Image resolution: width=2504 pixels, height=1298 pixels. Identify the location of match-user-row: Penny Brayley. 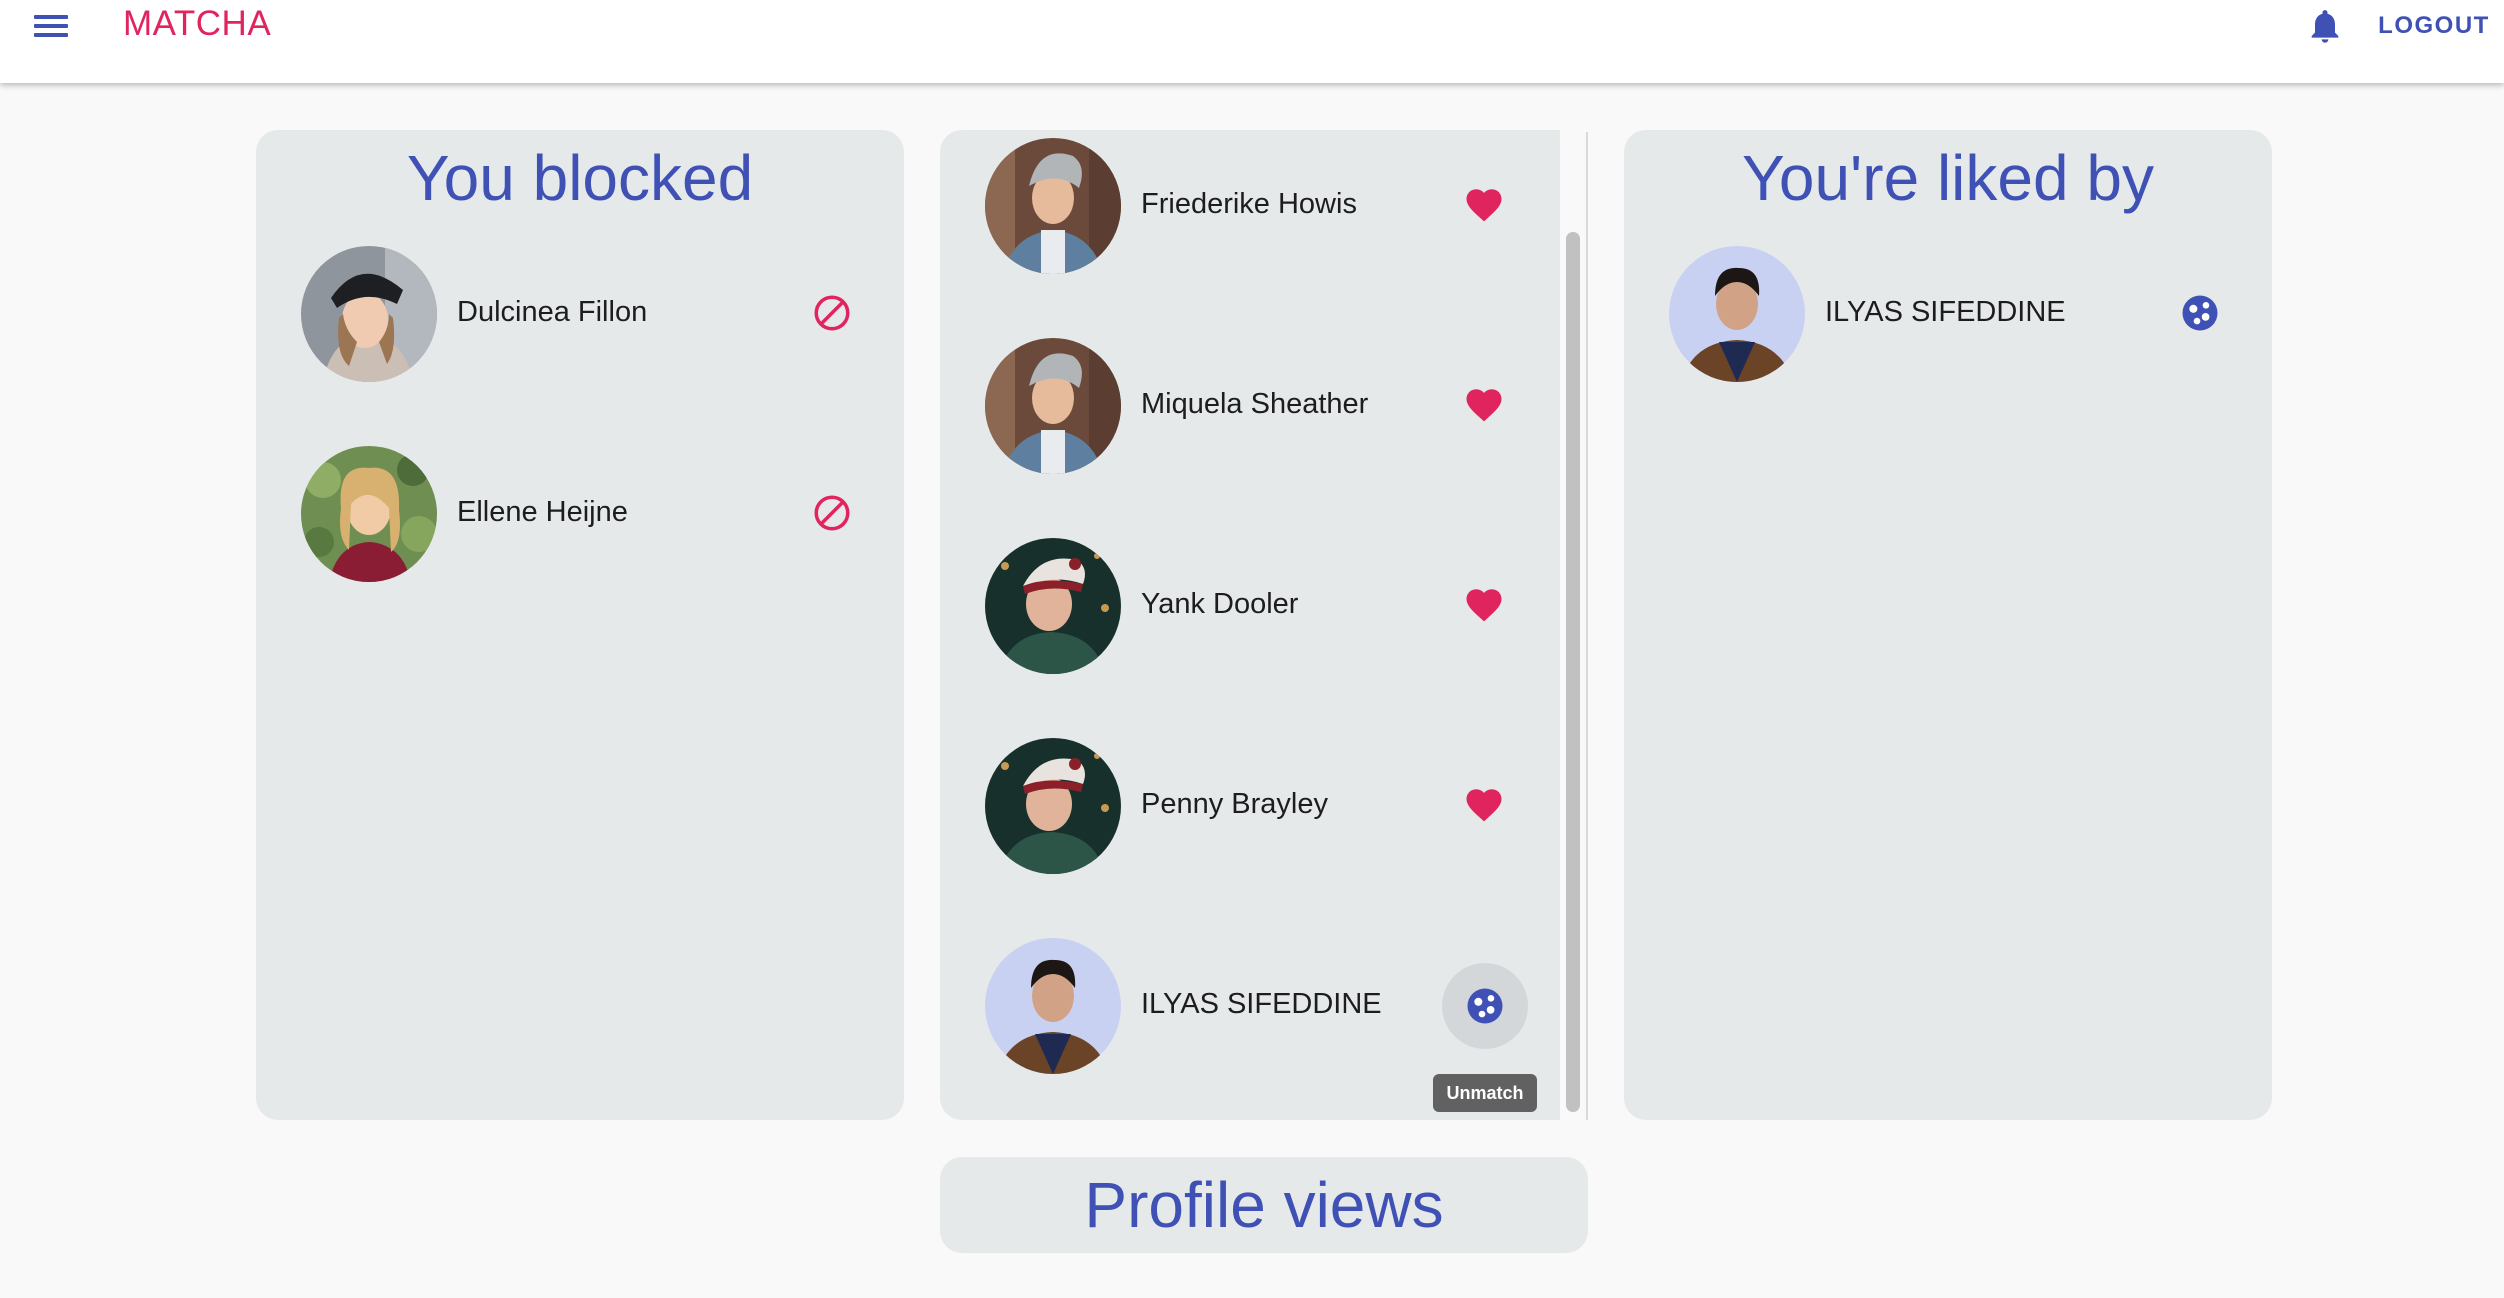
(1265, 806).